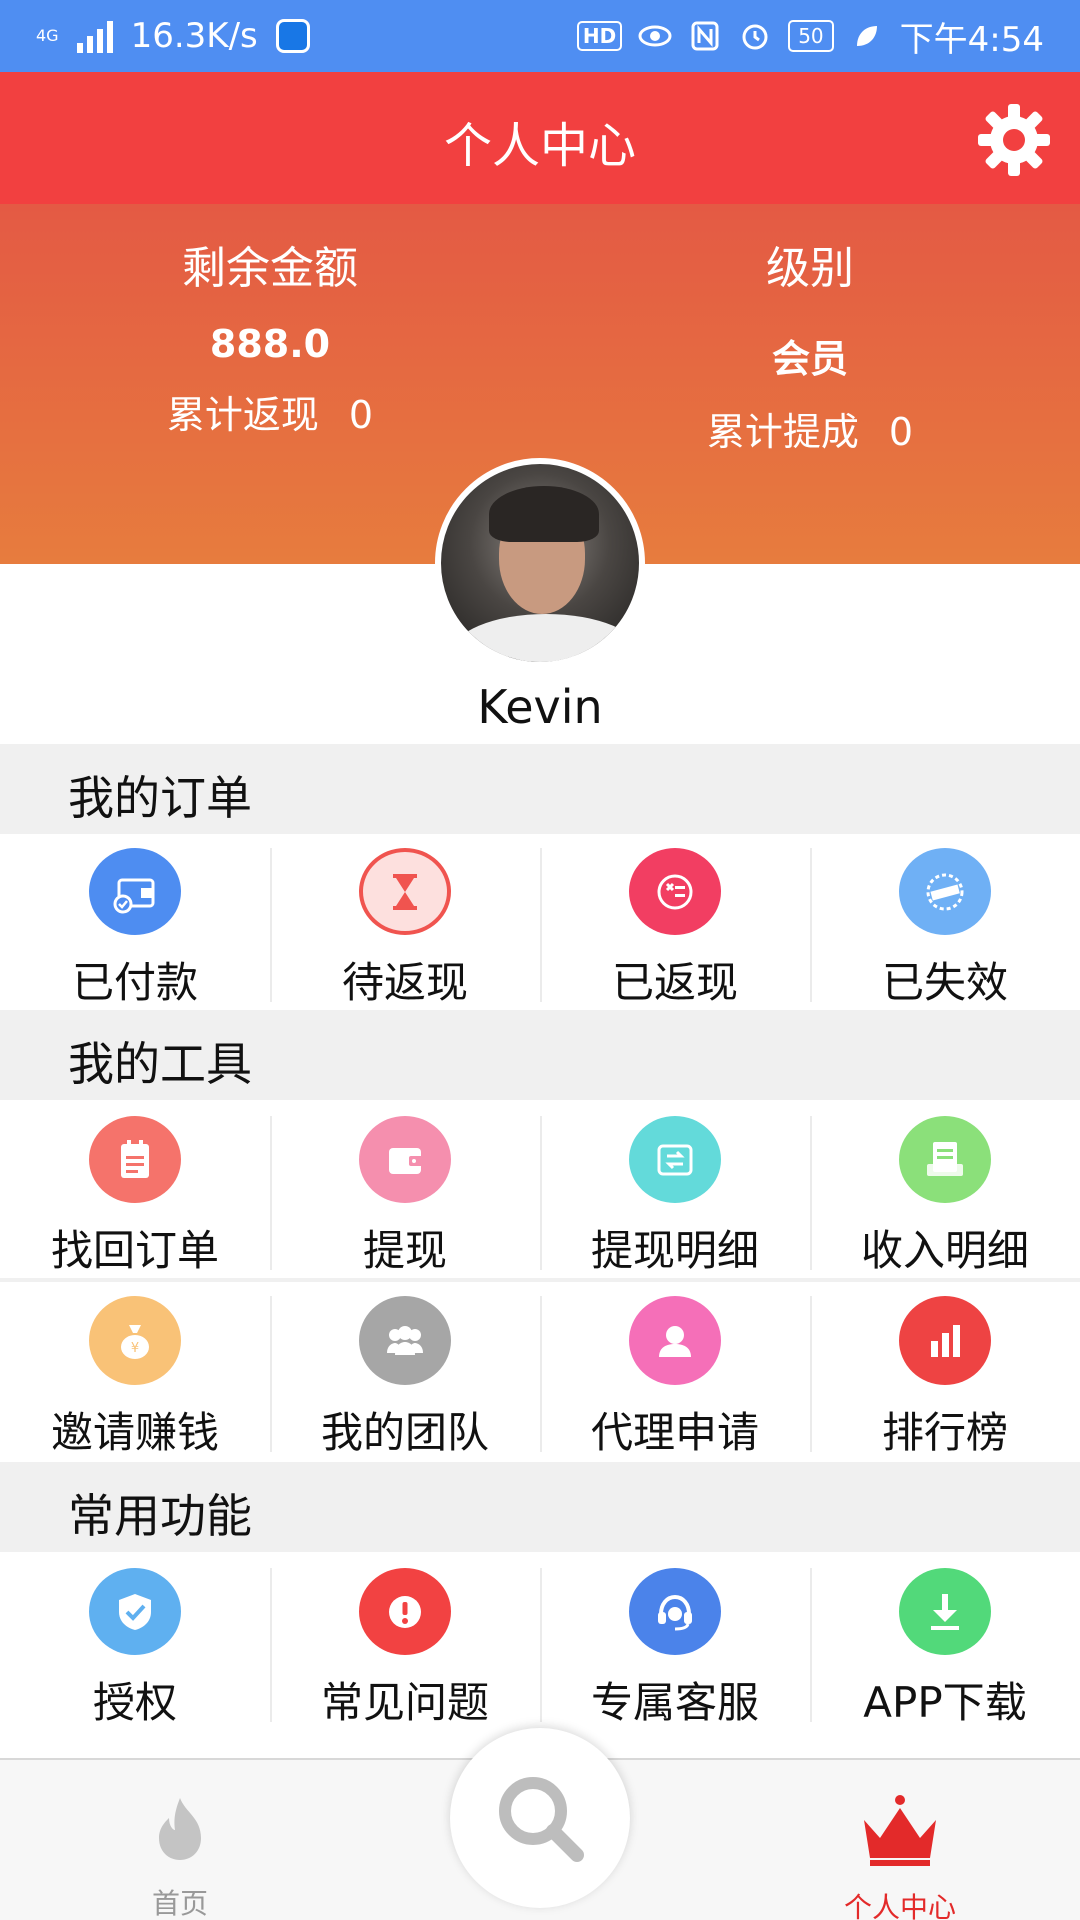 This screenshot has height=1920, width=1080. Describe the element at coordinates (540, 1507) in the screenshot. I see `common-section-header: 常用功能` at that location.